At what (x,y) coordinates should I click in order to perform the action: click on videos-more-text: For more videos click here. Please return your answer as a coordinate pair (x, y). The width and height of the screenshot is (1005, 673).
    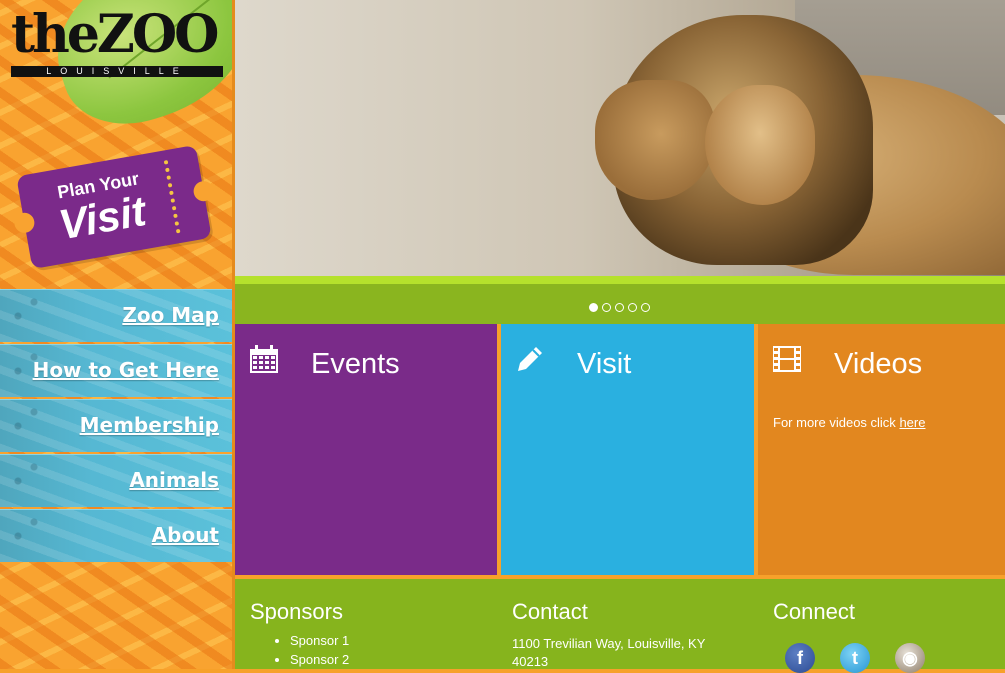
    Looking at the image, I should click on (849, 422).